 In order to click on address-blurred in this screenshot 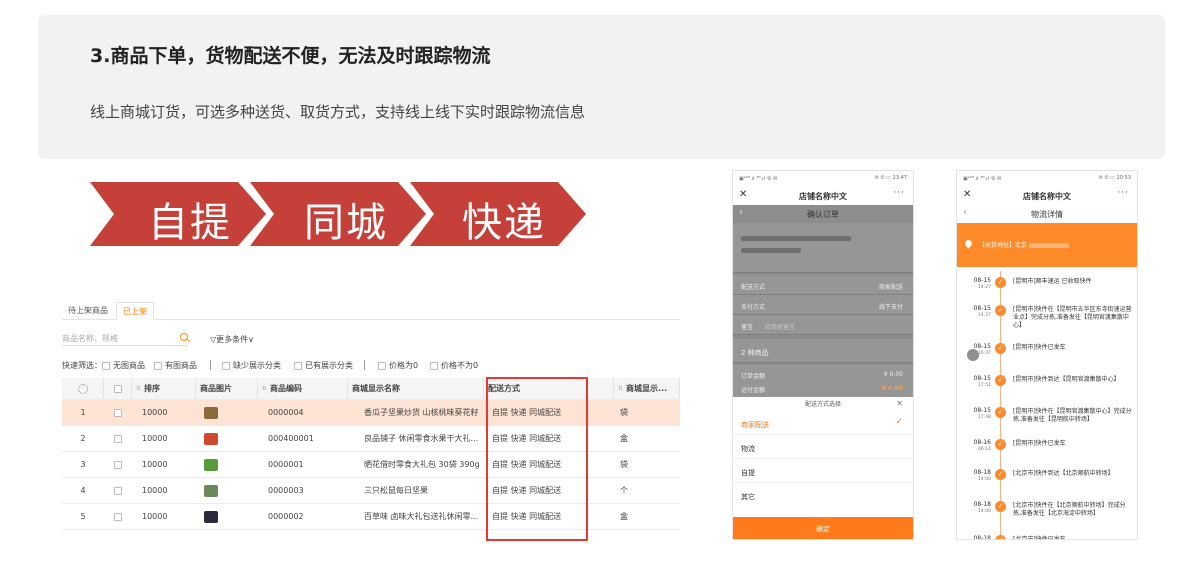, I will do `click(796, 238)`.